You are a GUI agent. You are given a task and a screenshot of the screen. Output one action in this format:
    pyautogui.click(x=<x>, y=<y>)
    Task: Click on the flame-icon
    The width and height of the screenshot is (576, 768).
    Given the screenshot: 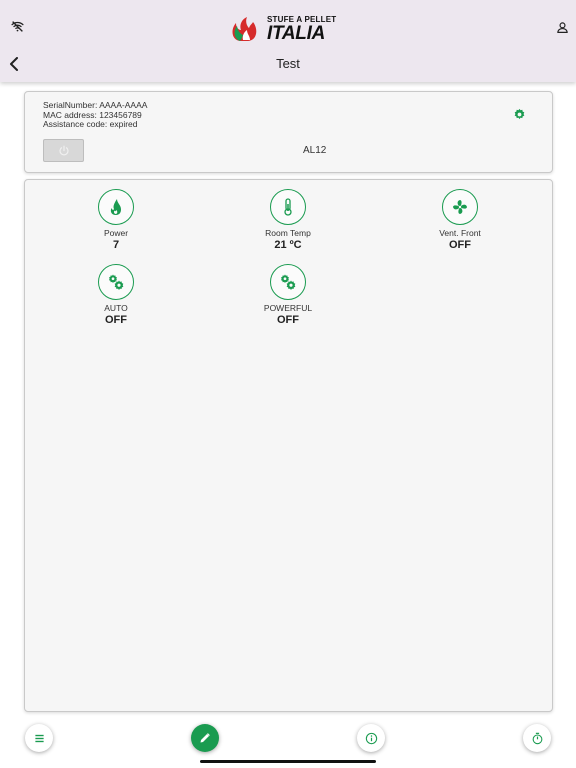 What is the action you would take?
    pyautogui.click(x=116, y=207)
    